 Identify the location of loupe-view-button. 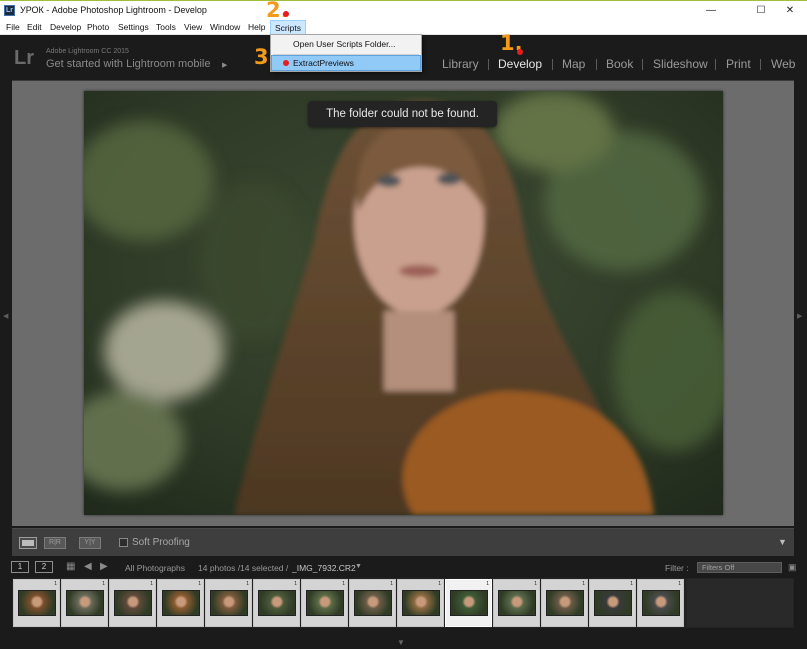
(28, 543).